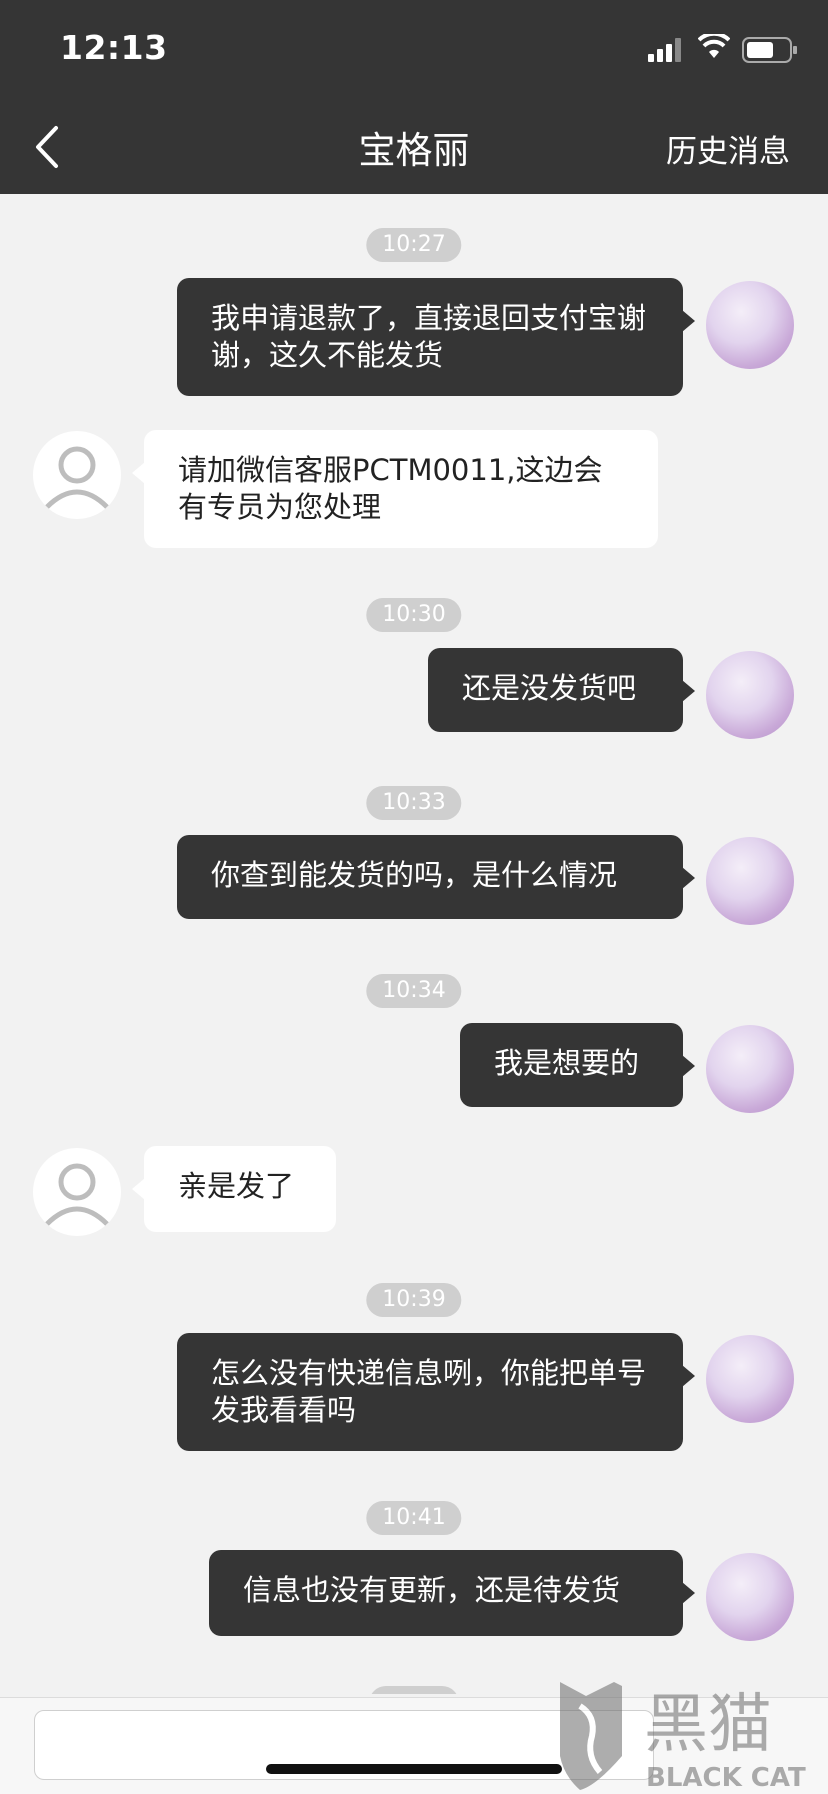  Describe the element at coordinates (708, 1725) in the screenshot. I see `svg-text: 黑猫` at that location.